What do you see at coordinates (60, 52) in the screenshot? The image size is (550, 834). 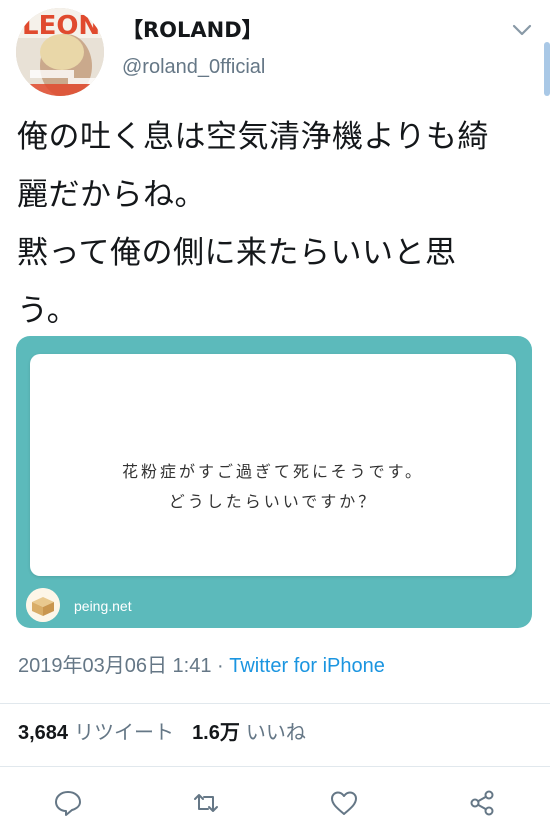 I see `avatar: LEON` at bounding box center [60, 52].